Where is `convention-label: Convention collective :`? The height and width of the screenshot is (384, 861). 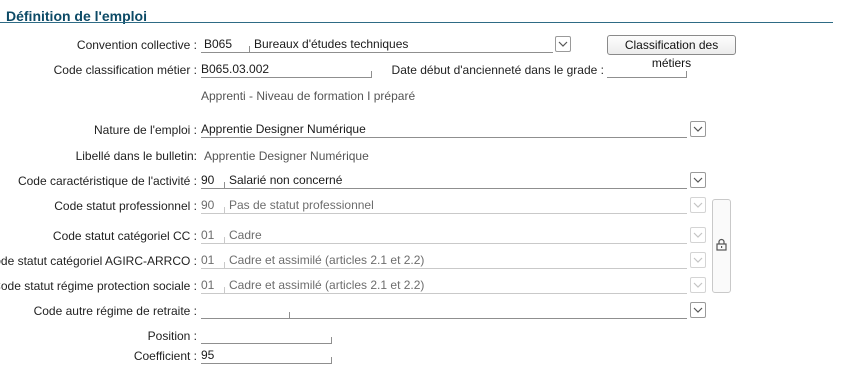
convention-label: Convention collective : is located at coordinates (136, 45).